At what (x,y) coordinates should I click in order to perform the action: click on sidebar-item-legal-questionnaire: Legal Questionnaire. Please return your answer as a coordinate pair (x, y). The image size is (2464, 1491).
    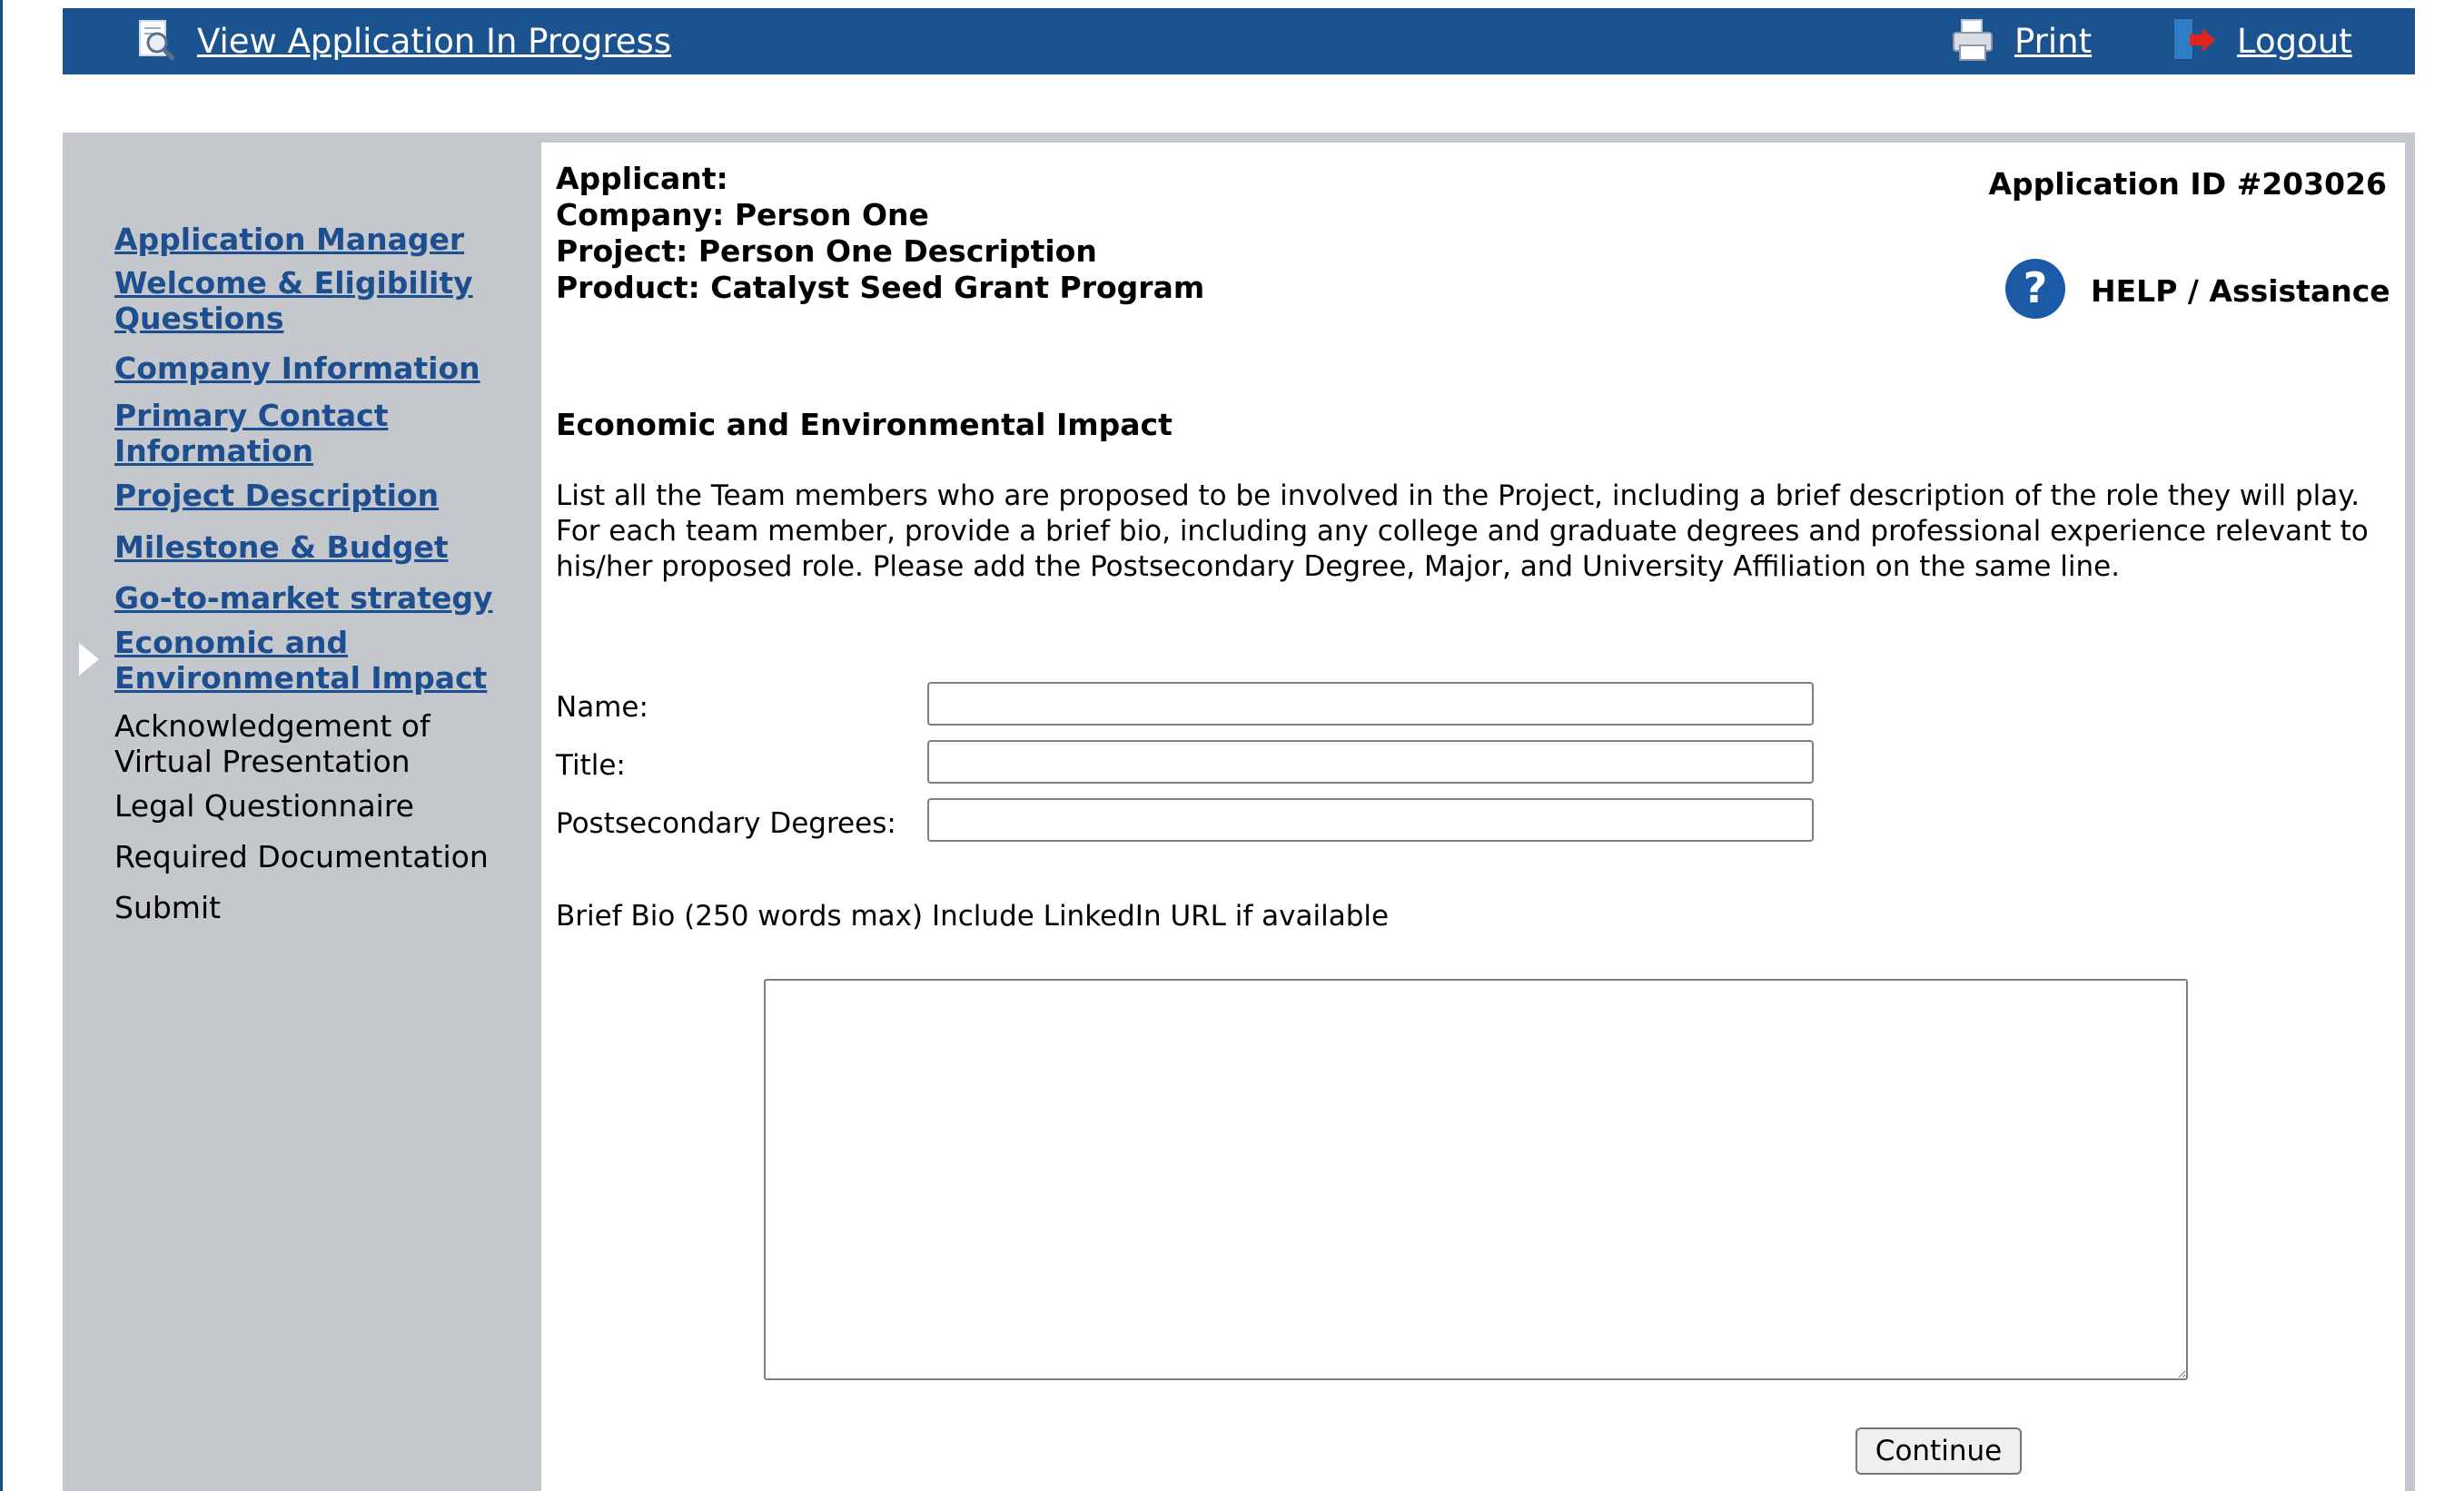
    Looking at the image, I should click on (321, 806).